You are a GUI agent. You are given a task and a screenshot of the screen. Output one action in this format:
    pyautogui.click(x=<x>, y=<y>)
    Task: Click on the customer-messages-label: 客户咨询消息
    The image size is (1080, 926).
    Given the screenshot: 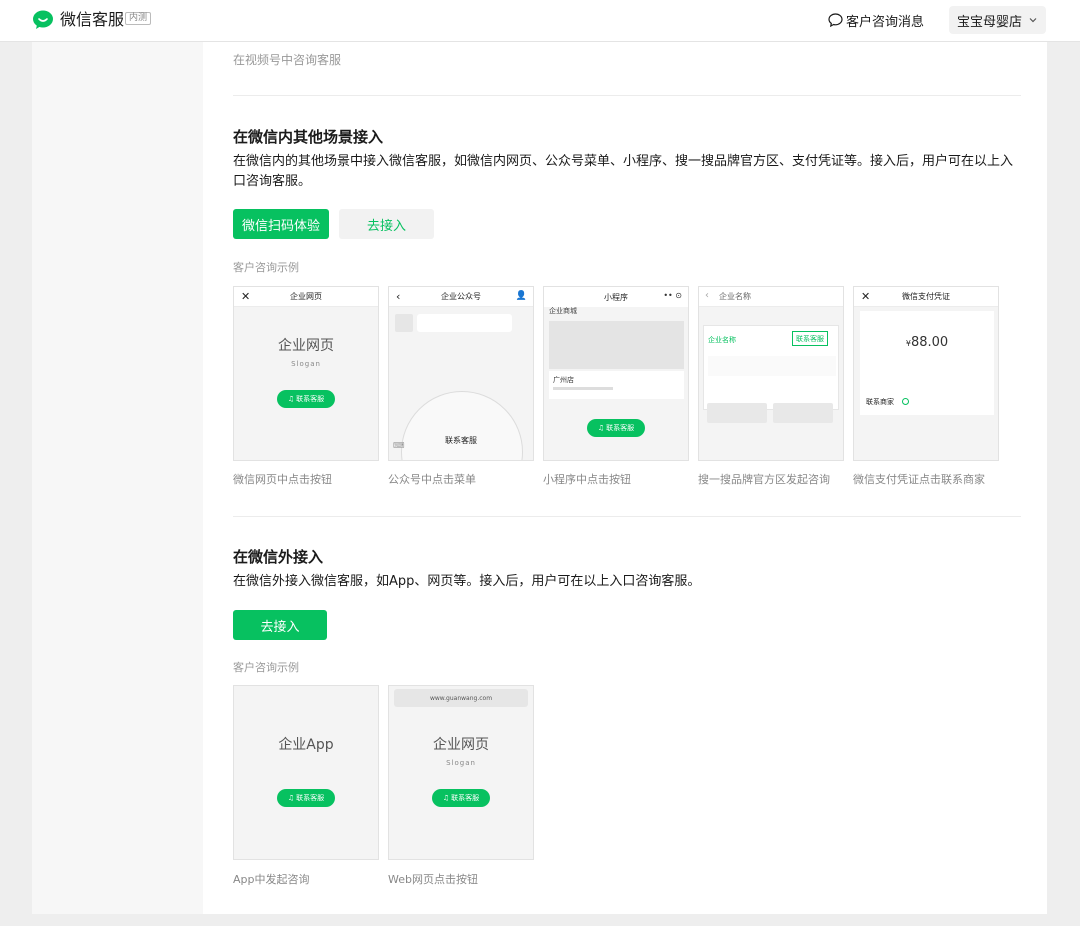 What is the action you would take?
    pyautogui.click(x=885, y=22)
    